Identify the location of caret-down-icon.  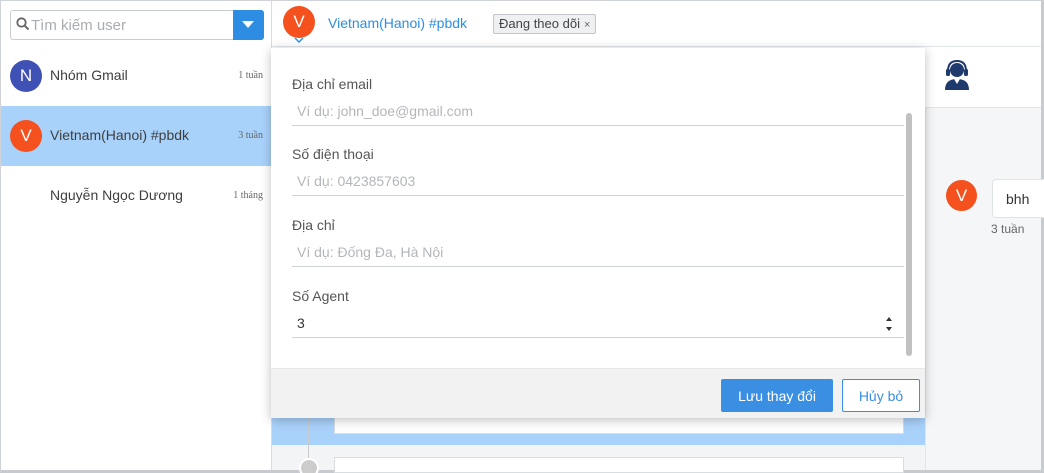
(248, 24).